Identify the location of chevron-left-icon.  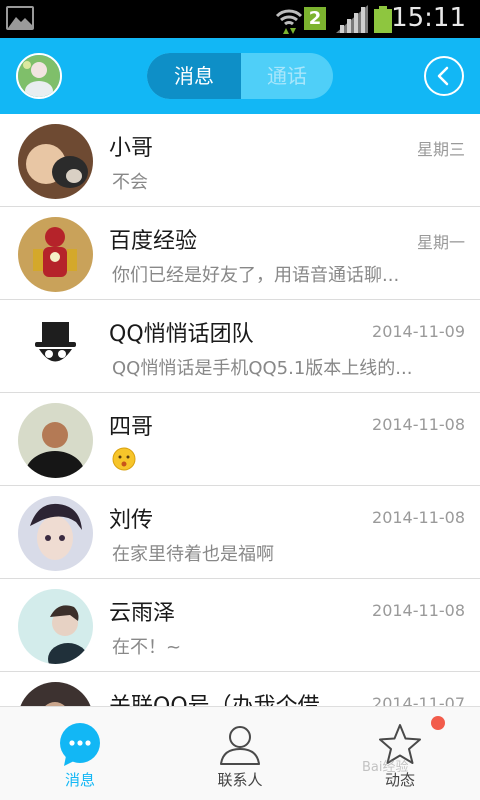
(443, 76).